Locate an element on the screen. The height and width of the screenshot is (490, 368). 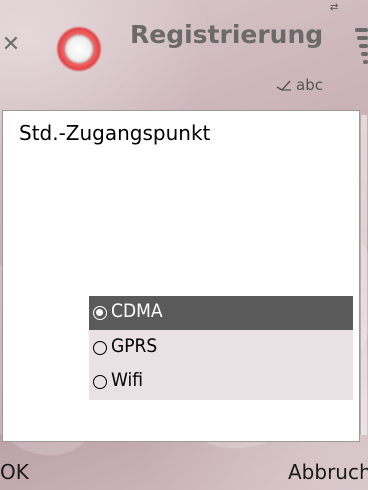
ok-softkey: OK is located at coordinates (14, 472).